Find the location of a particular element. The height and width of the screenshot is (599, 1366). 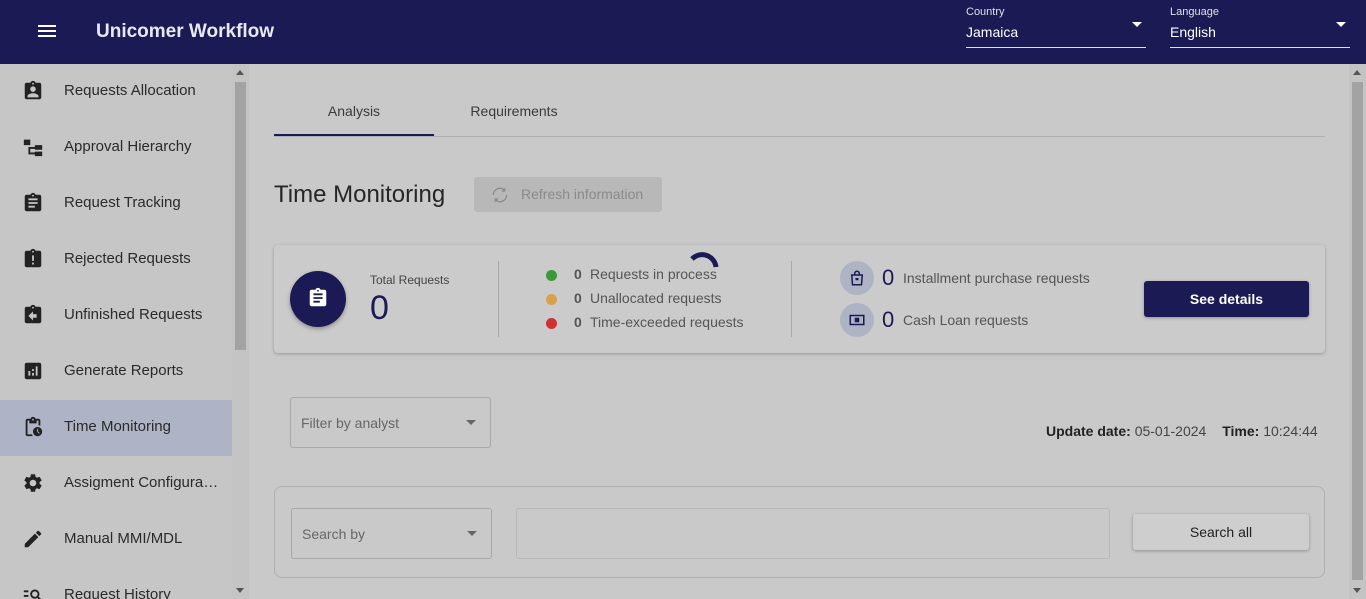

cash-icon is located at coordinates (857, 320).